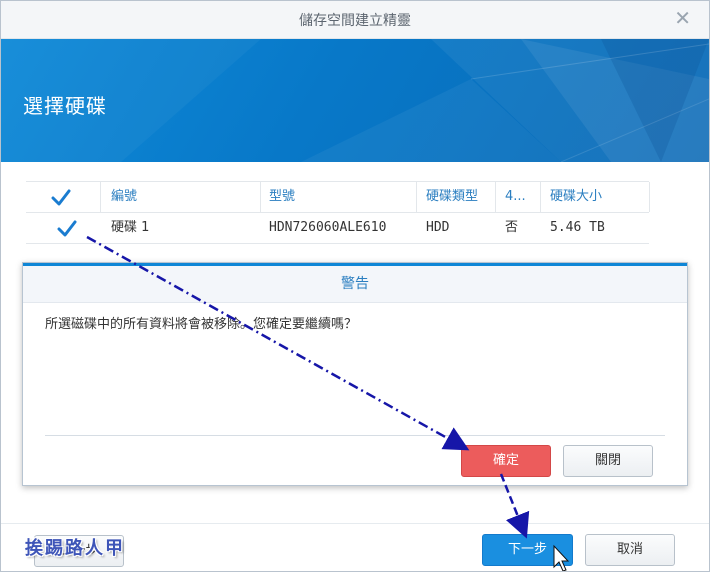 This screenshot has width=710, height=572. I want to click on table-row: 硬碟 1 HDN726060ALE610 HDD 否 5.46 TB, so click(337, 228).